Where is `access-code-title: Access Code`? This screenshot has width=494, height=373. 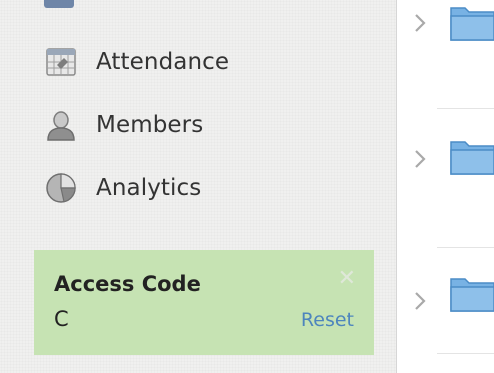 access-code-title: Access Code is located at coordinates (127, 284).